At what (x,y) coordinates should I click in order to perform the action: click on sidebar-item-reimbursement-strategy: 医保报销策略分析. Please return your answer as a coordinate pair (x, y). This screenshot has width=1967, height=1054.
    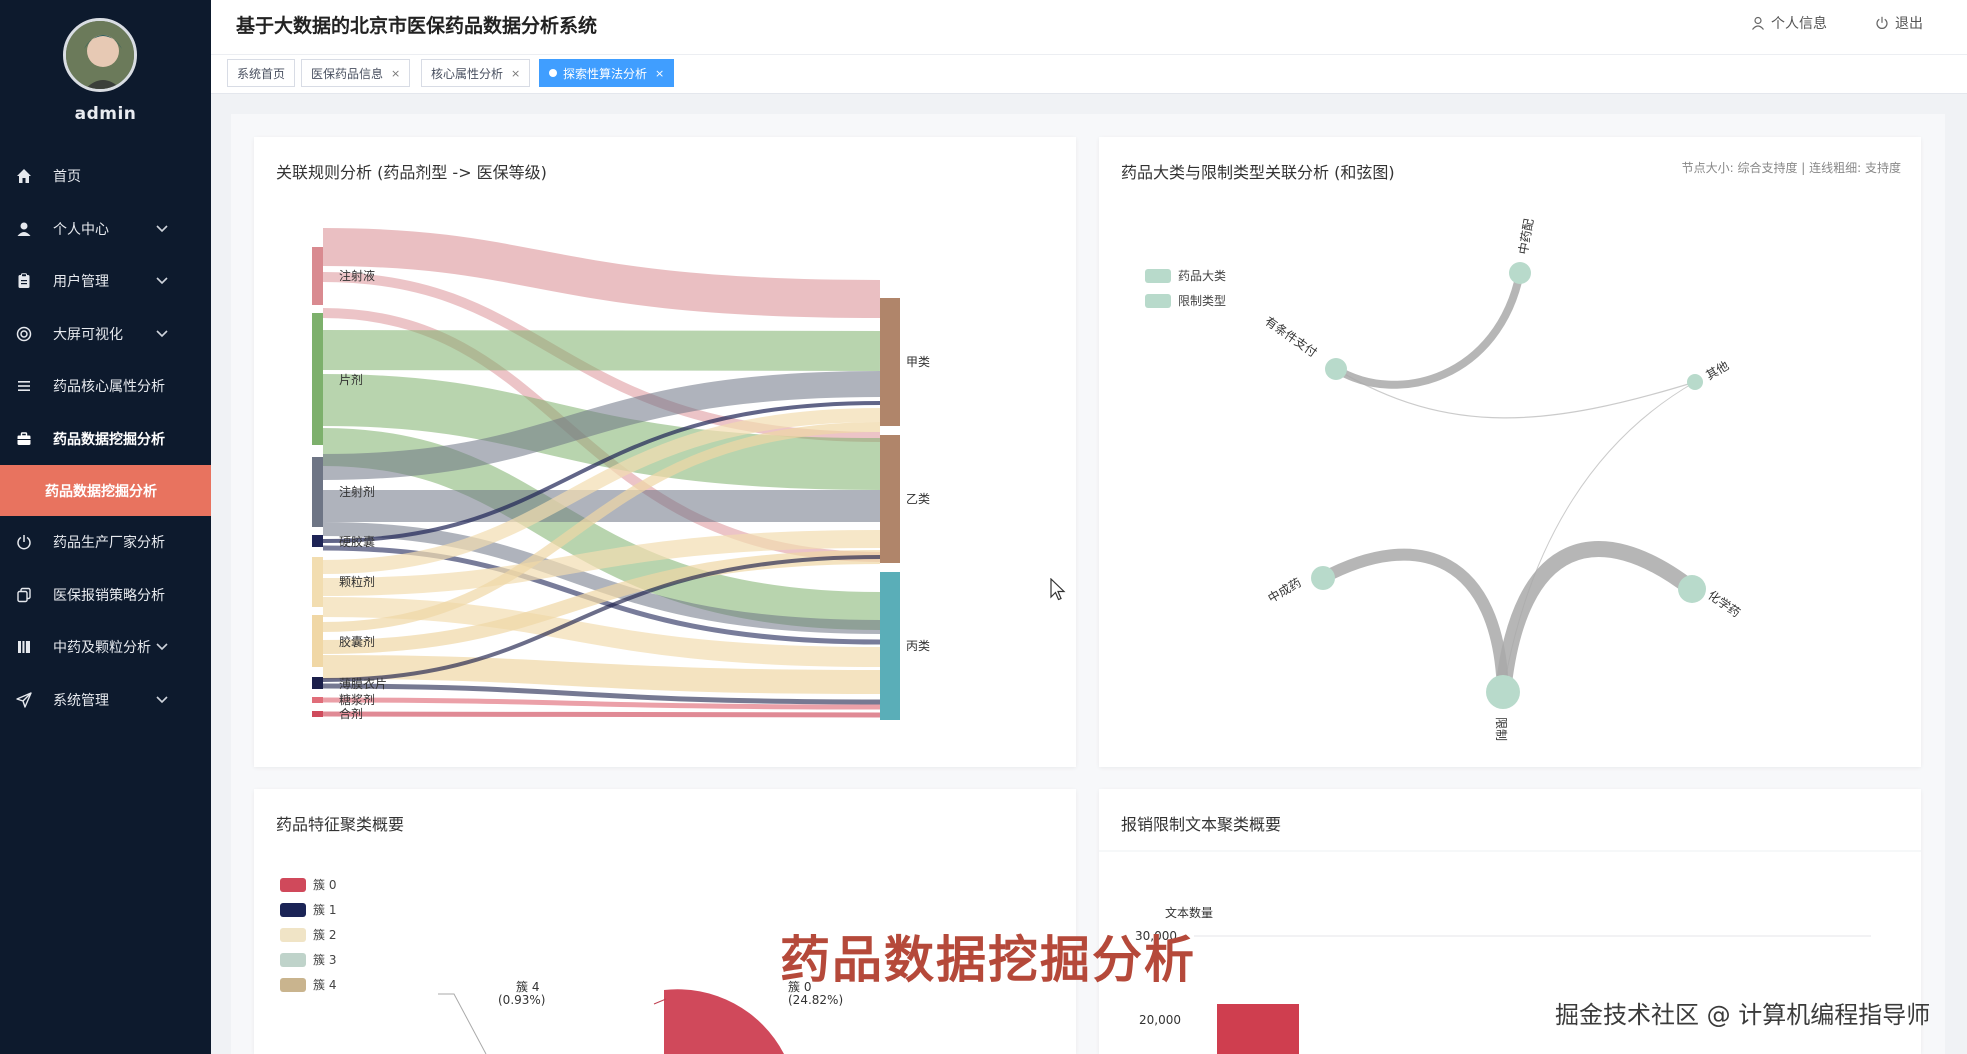
    Looking at the image, I should click on (105, 595).